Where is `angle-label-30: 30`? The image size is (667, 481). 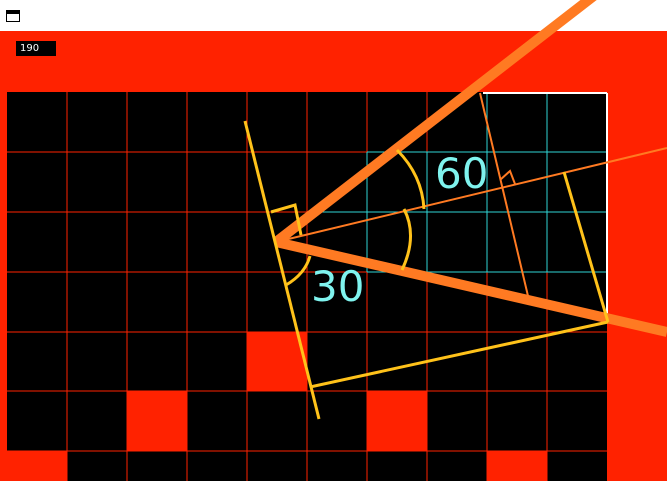
angle-label-30: 30 is located at coordinates (337, 286).